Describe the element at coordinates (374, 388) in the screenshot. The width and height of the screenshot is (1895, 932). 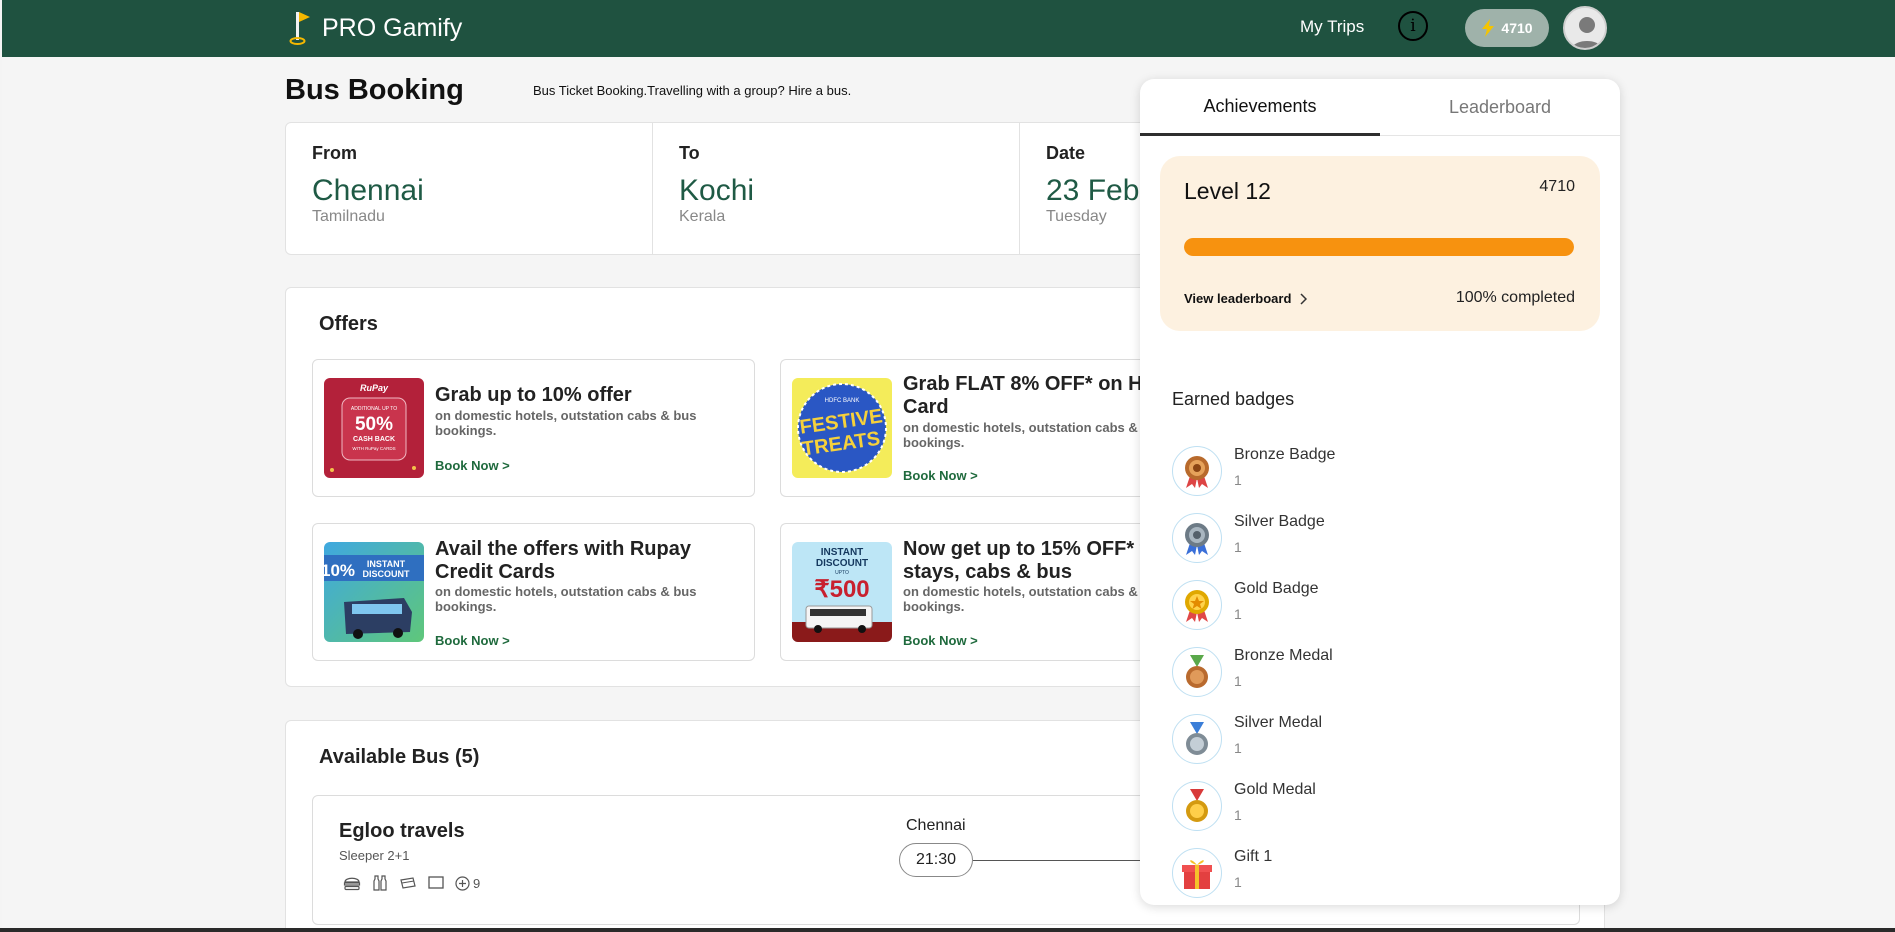
I see `rupay-brand-text: RuPay` at that location.